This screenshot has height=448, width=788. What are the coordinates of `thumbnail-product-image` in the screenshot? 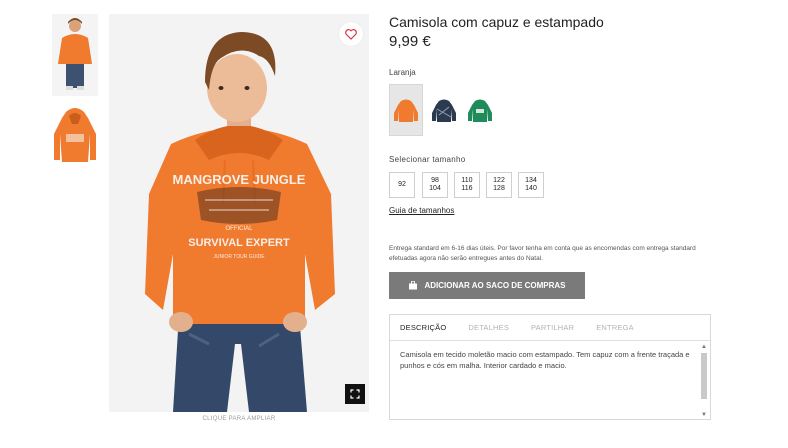 It's located at (75, 135).